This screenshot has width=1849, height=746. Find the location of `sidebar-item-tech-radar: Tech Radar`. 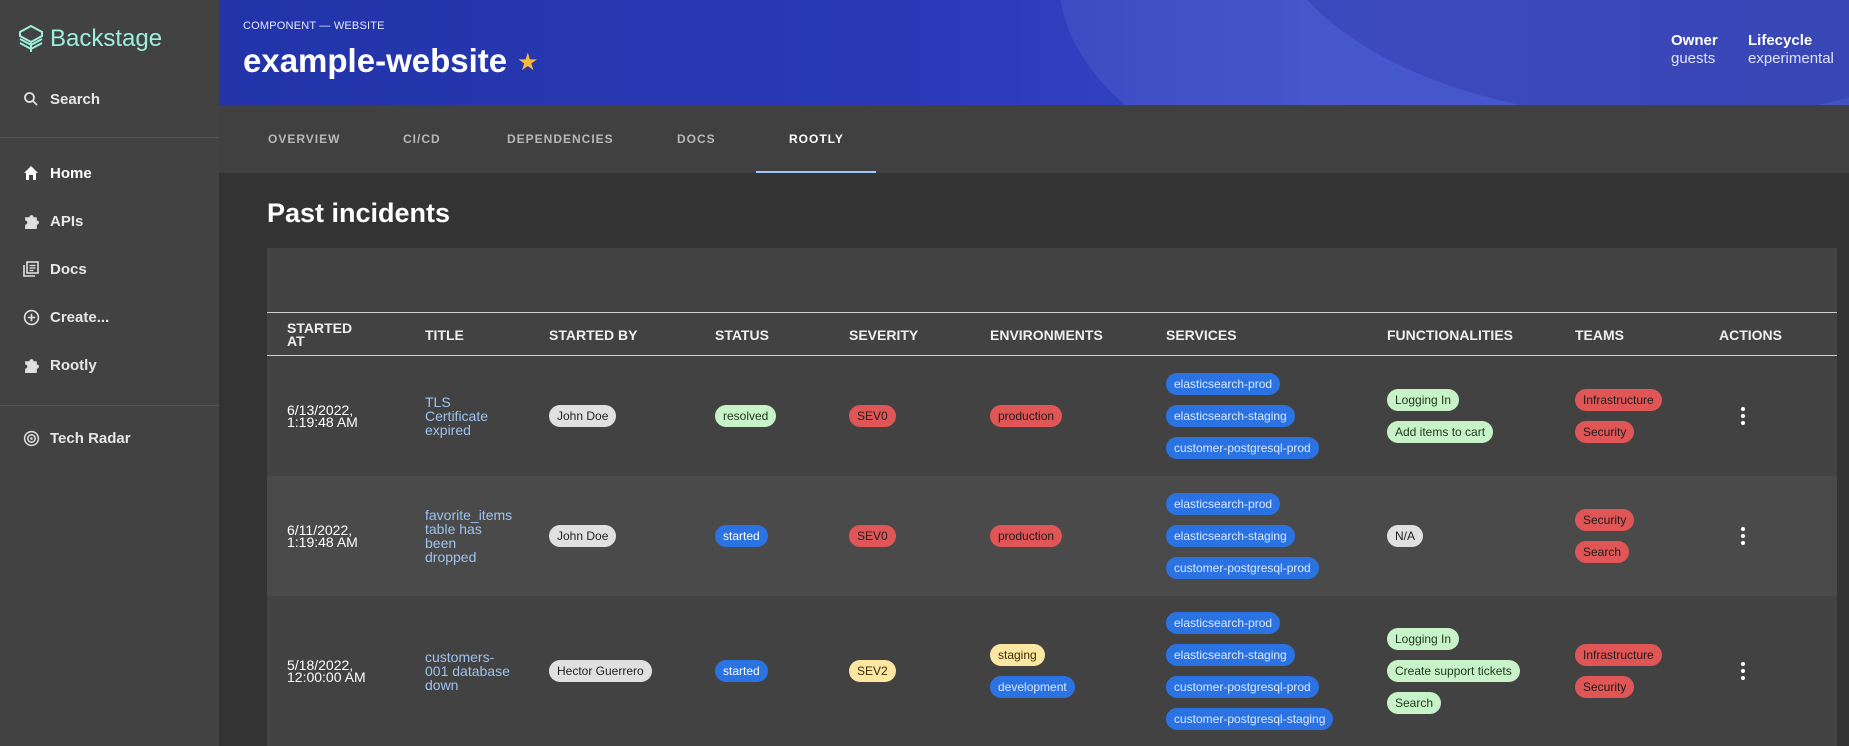

sidebar-item-tech-radar: Tech Radar is located at coordinates (76, 438).